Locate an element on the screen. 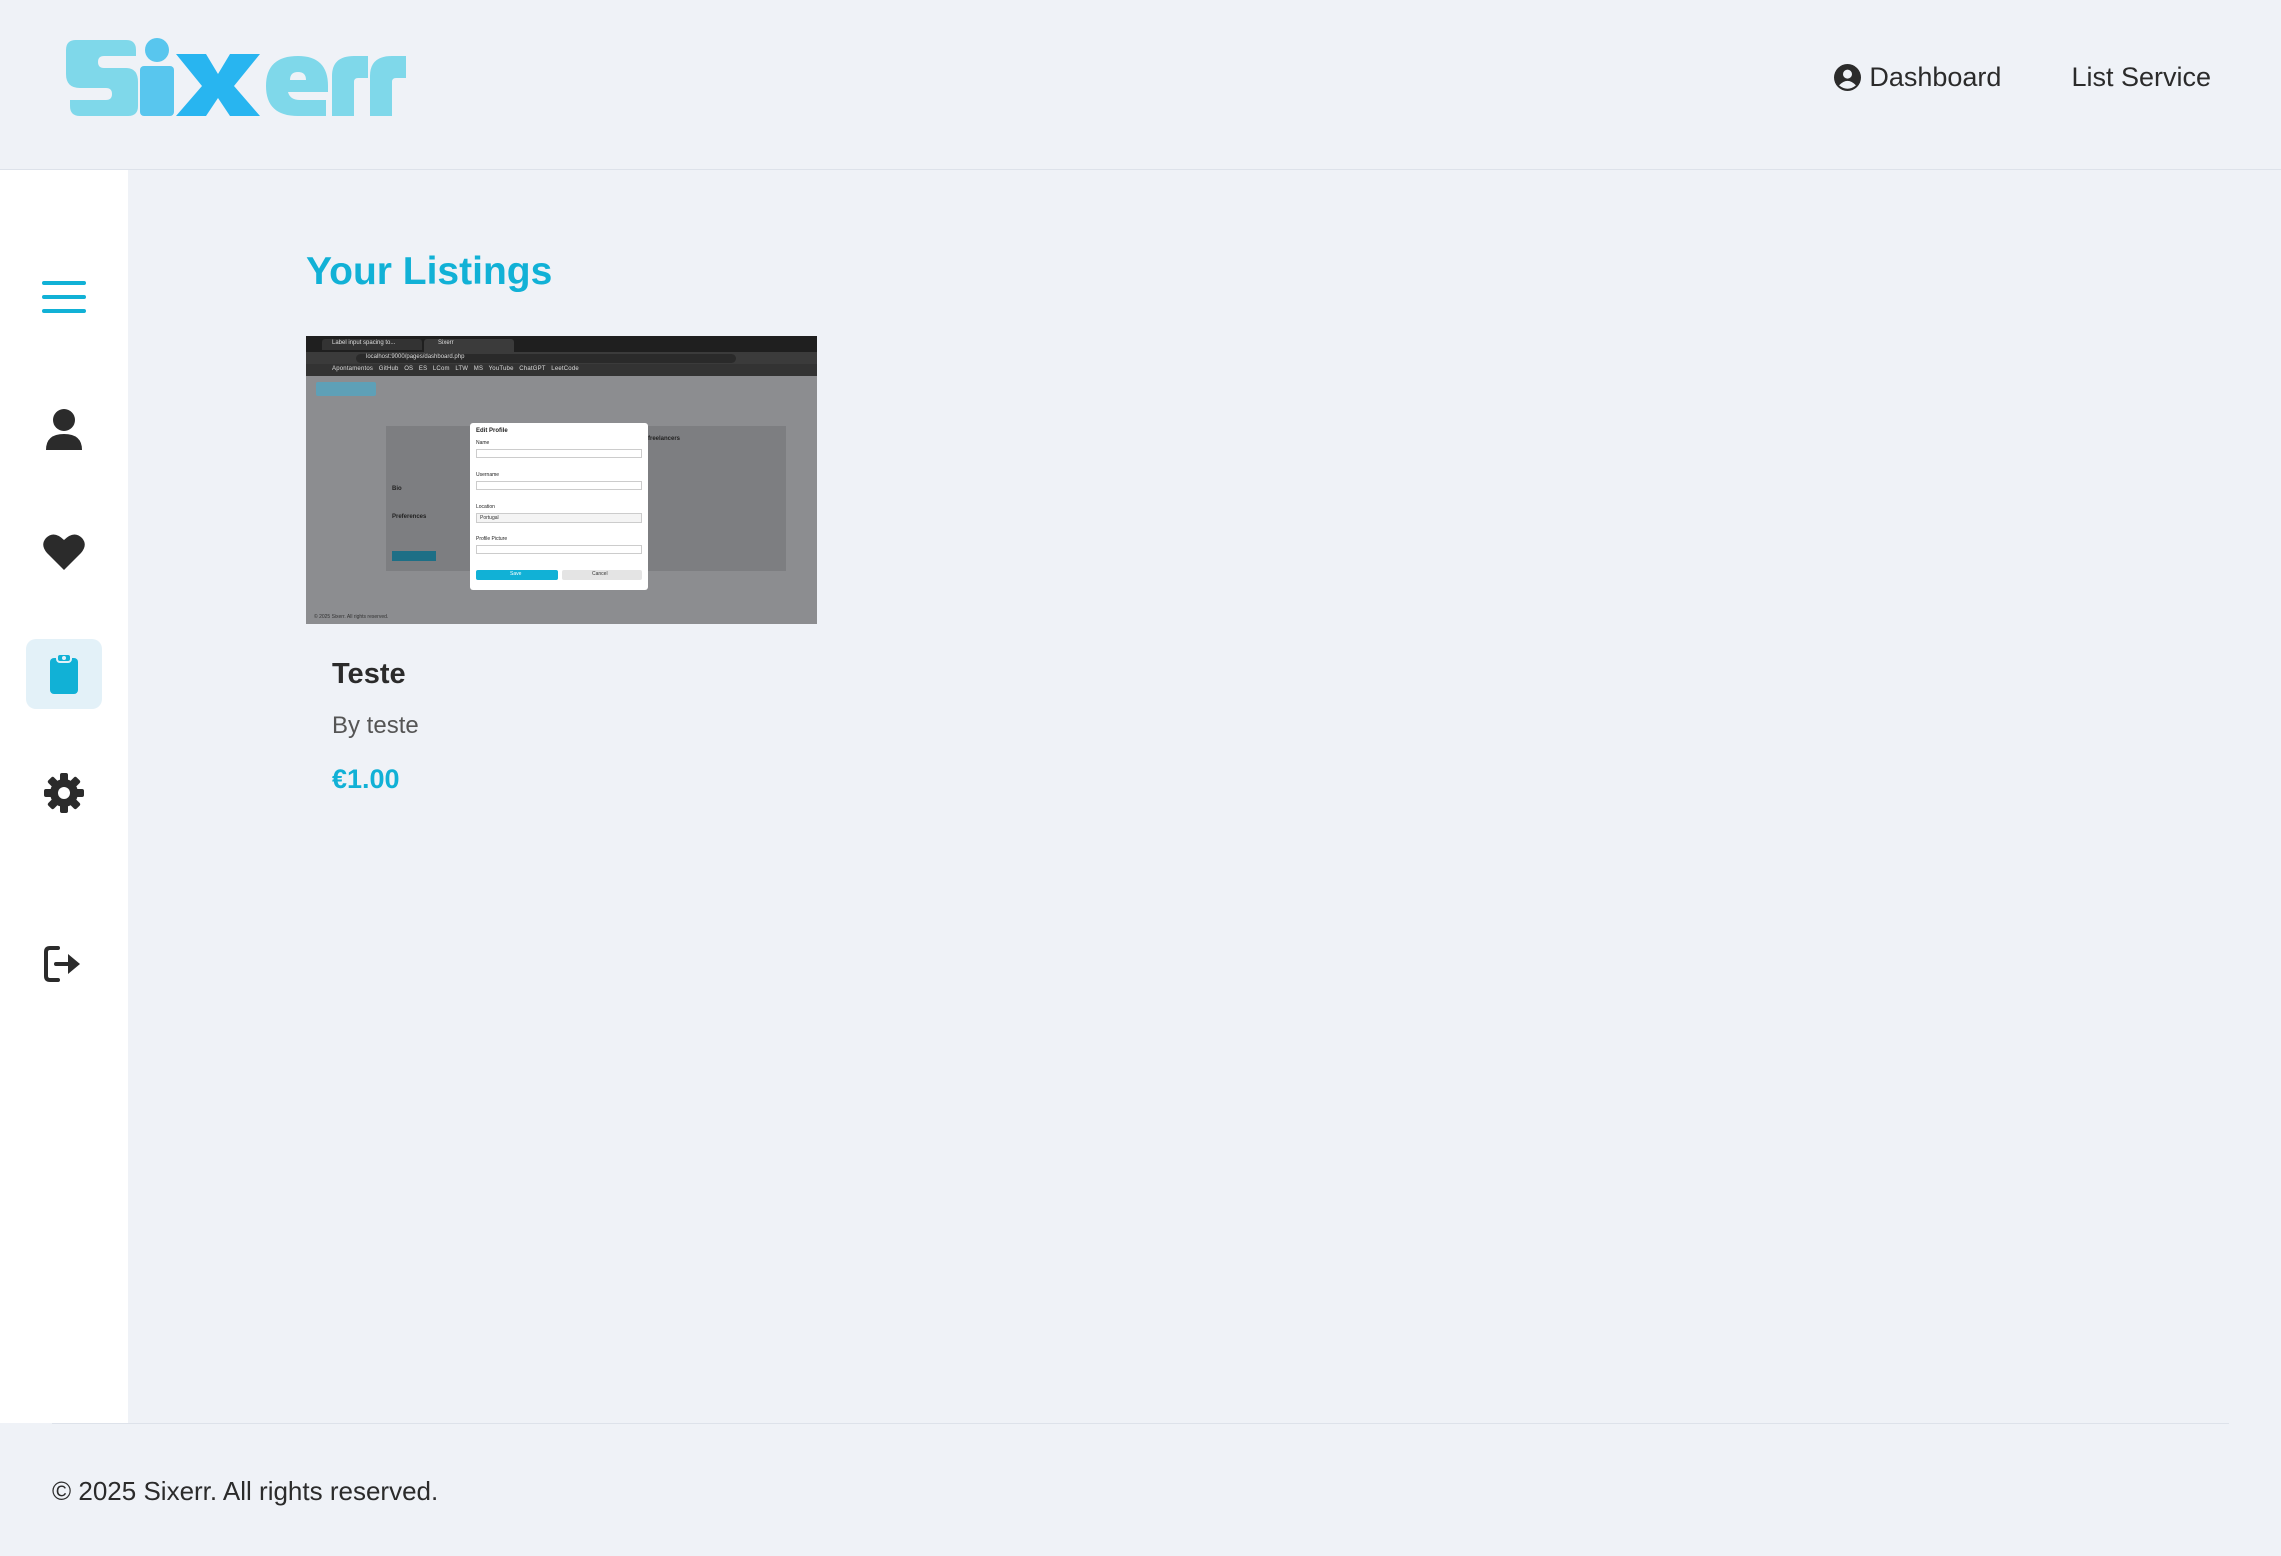  heart-icon is located at coordinates (64, 552).